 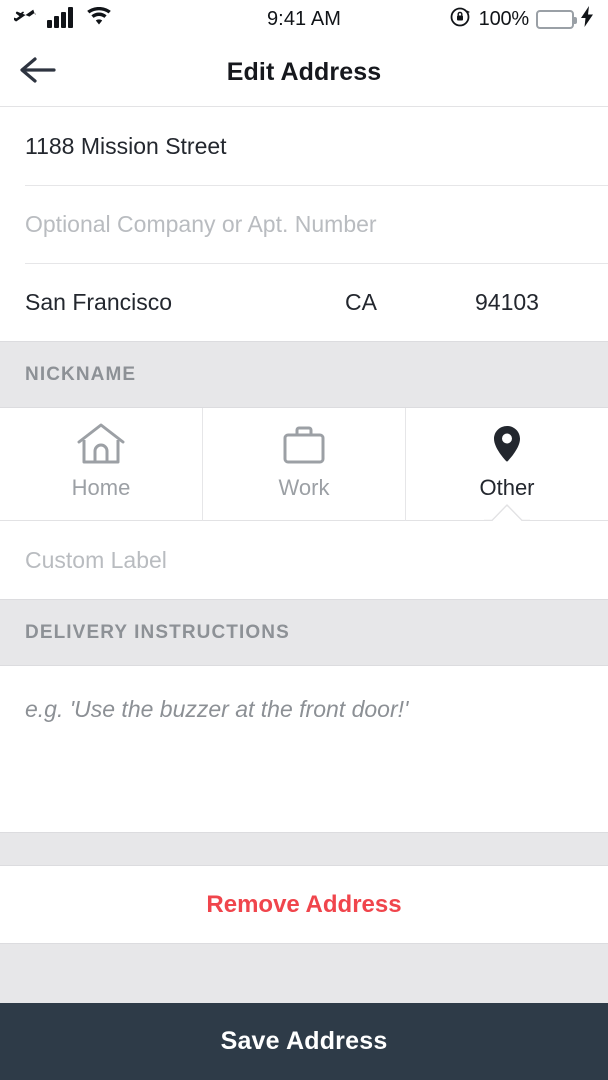 I want to click on airplane-icon, so click(x=25, y=19).